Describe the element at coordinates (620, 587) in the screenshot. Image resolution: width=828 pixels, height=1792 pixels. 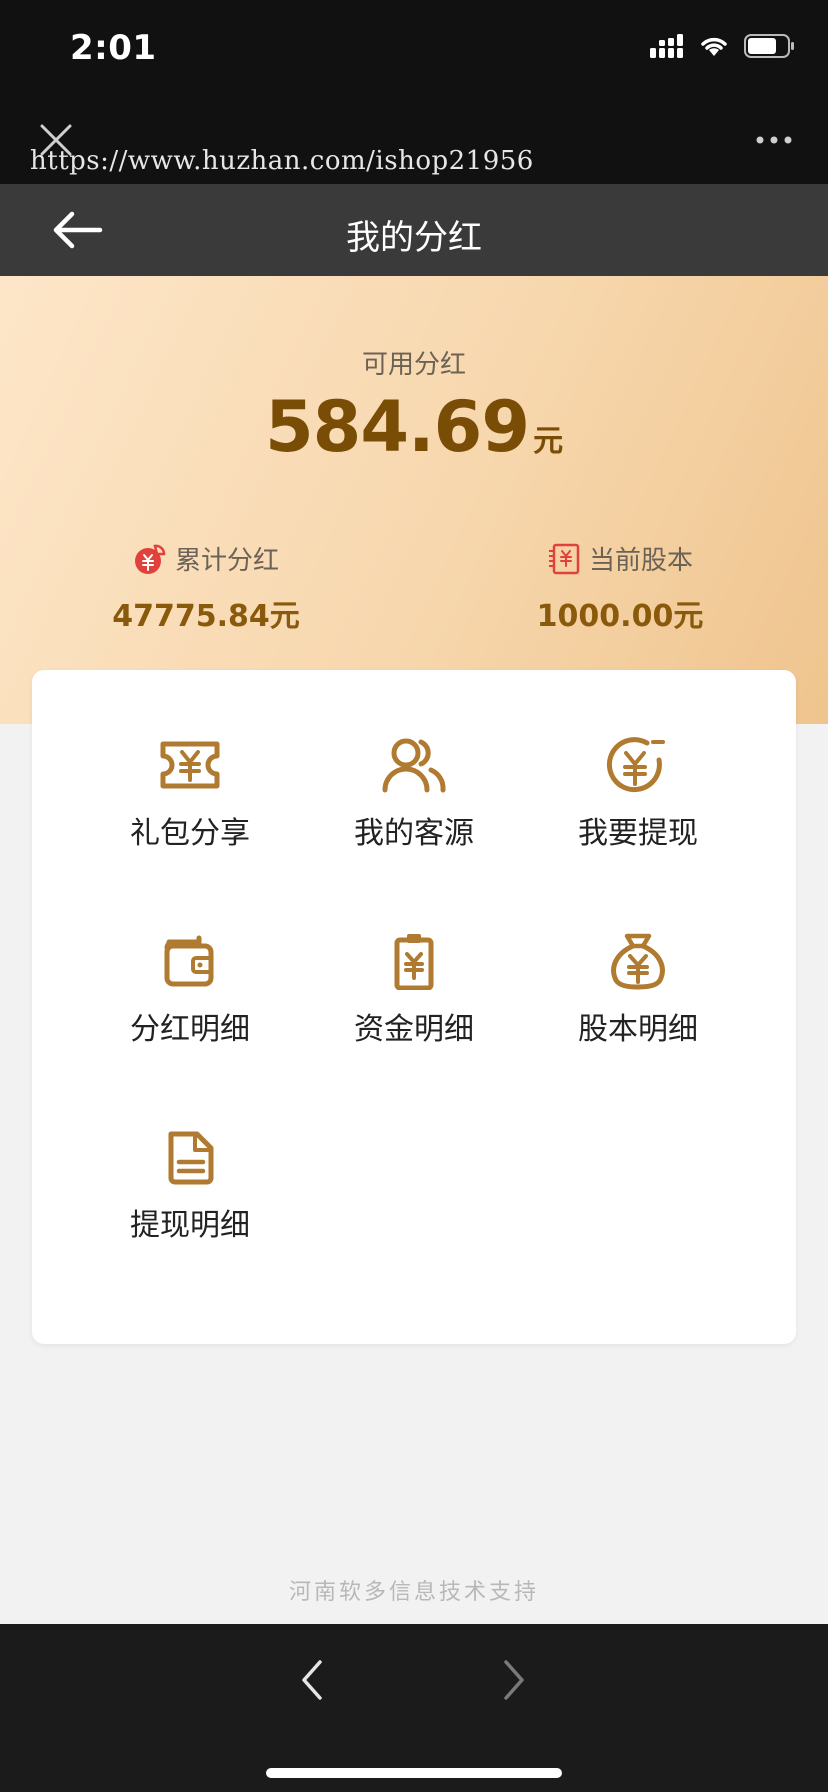
I see `current-stock-stat: 当前股本 1000.00元` at that location.